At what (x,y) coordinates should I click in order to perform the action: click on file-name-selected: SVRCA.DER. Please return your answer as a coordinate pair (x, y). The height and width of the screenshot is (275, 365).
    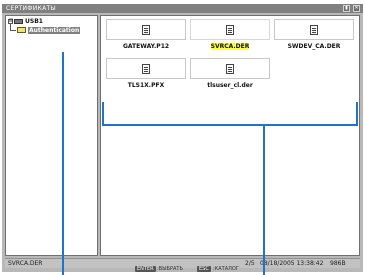
    Looking at the image, I should click on (230, 46).